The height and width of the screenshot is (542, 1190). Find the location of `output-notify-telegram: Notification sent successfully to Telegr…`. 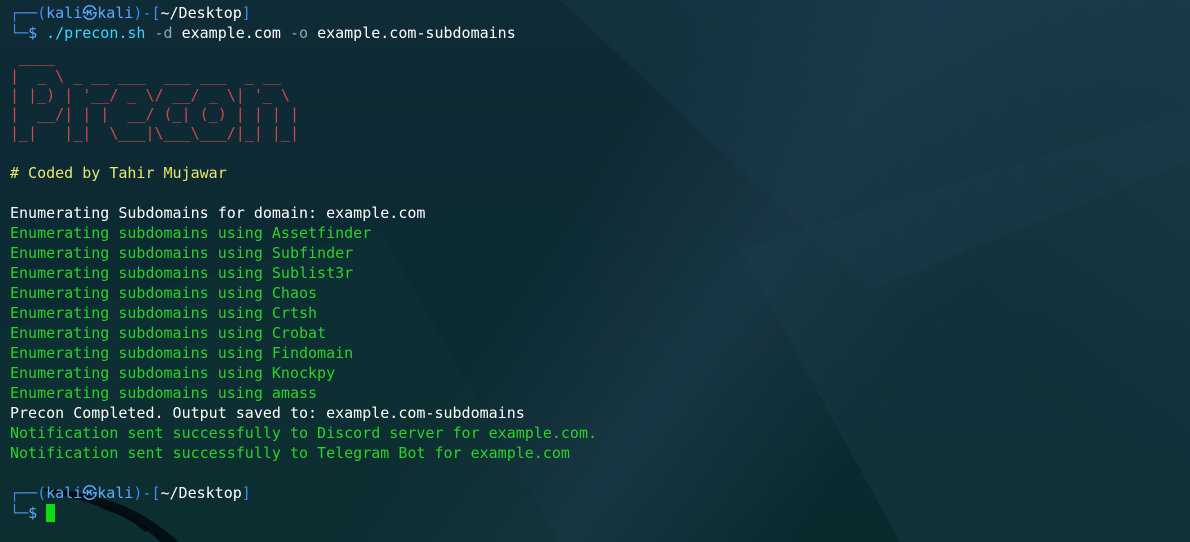

output-notify-telegram: Notification sent successfully to Telegr… is located at coordinates (290, 453).